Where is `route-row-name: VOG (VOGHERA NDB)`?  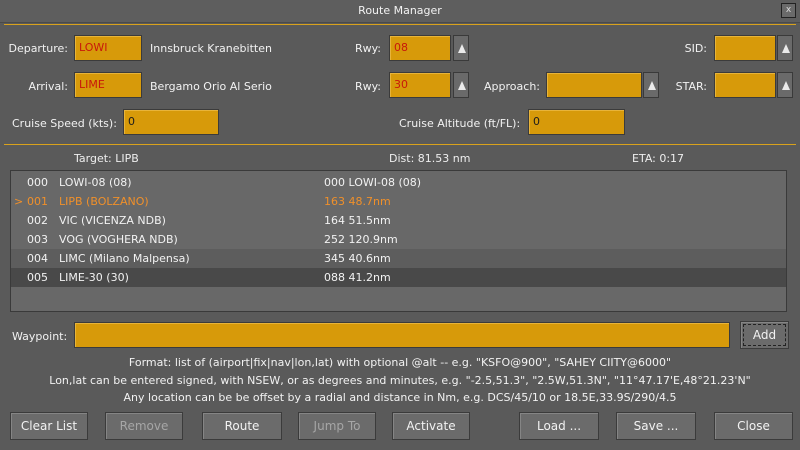
route-row-name: VOG (VOGHERA NDB) is located at coordinates (118, 239).